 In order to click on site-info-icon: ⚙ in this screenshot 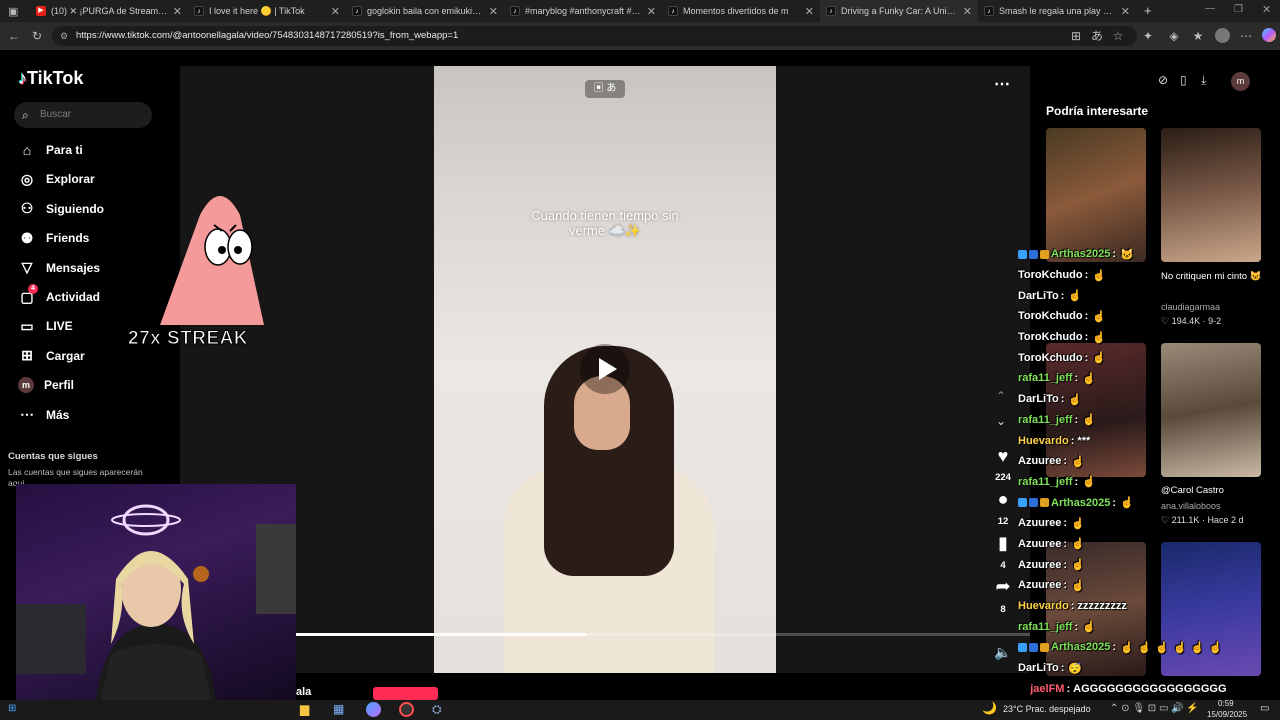, I will do `click(64, 36)`.